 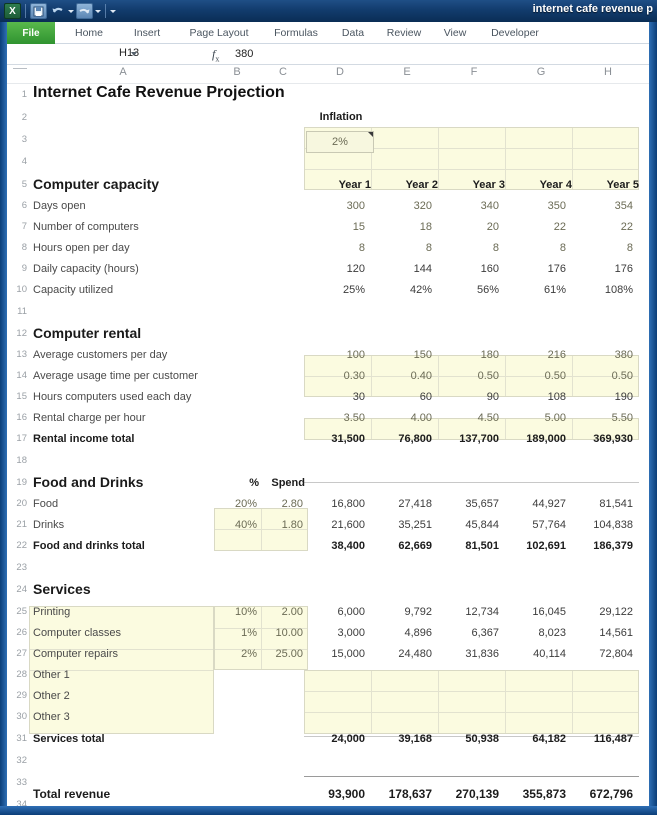 I want to click on cell-repairs-y5: 72,804, so click(x=606, y=654).